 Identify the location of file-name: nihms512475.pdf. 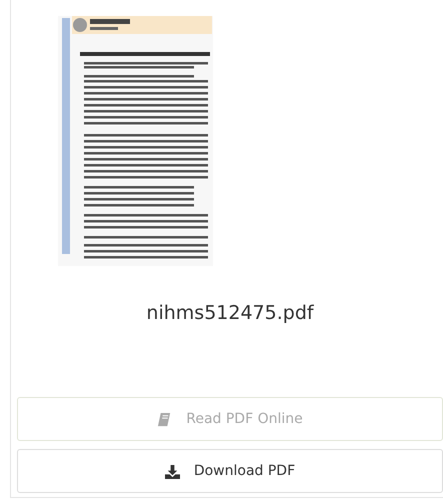
(230, 313).